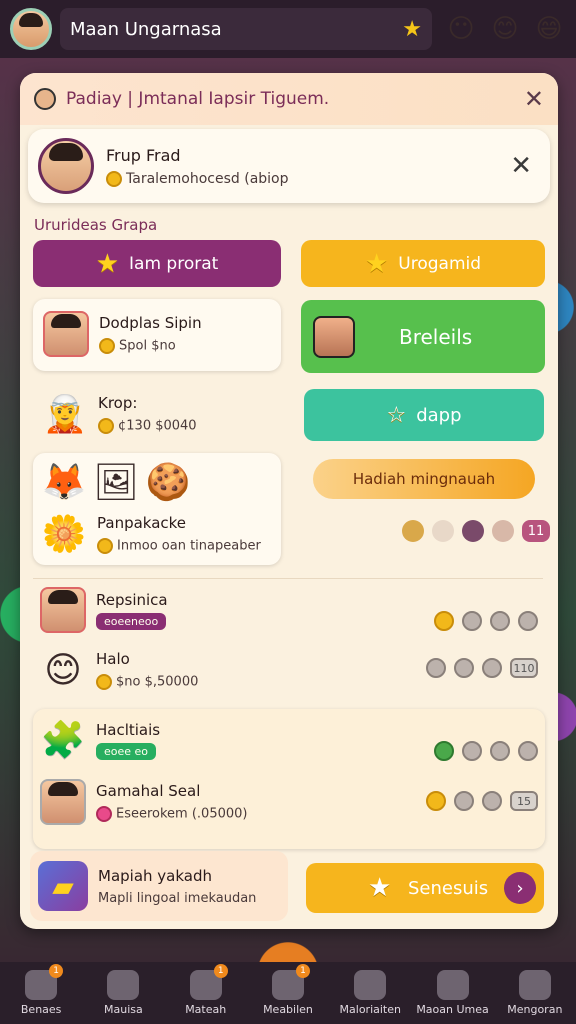 Image resolution: width=576 pixels, height=1024 pixels. Describe the element at coordinates (132, 599) in the screenshot. I see `row-name: Repsinica` at that location.